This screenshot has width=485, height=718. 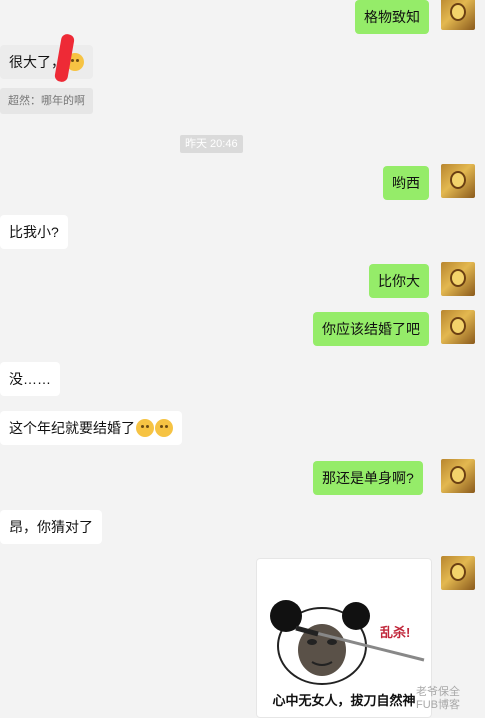 I want to click on message-bubble-incoming: 比我小?, so click(x=34, y=232).